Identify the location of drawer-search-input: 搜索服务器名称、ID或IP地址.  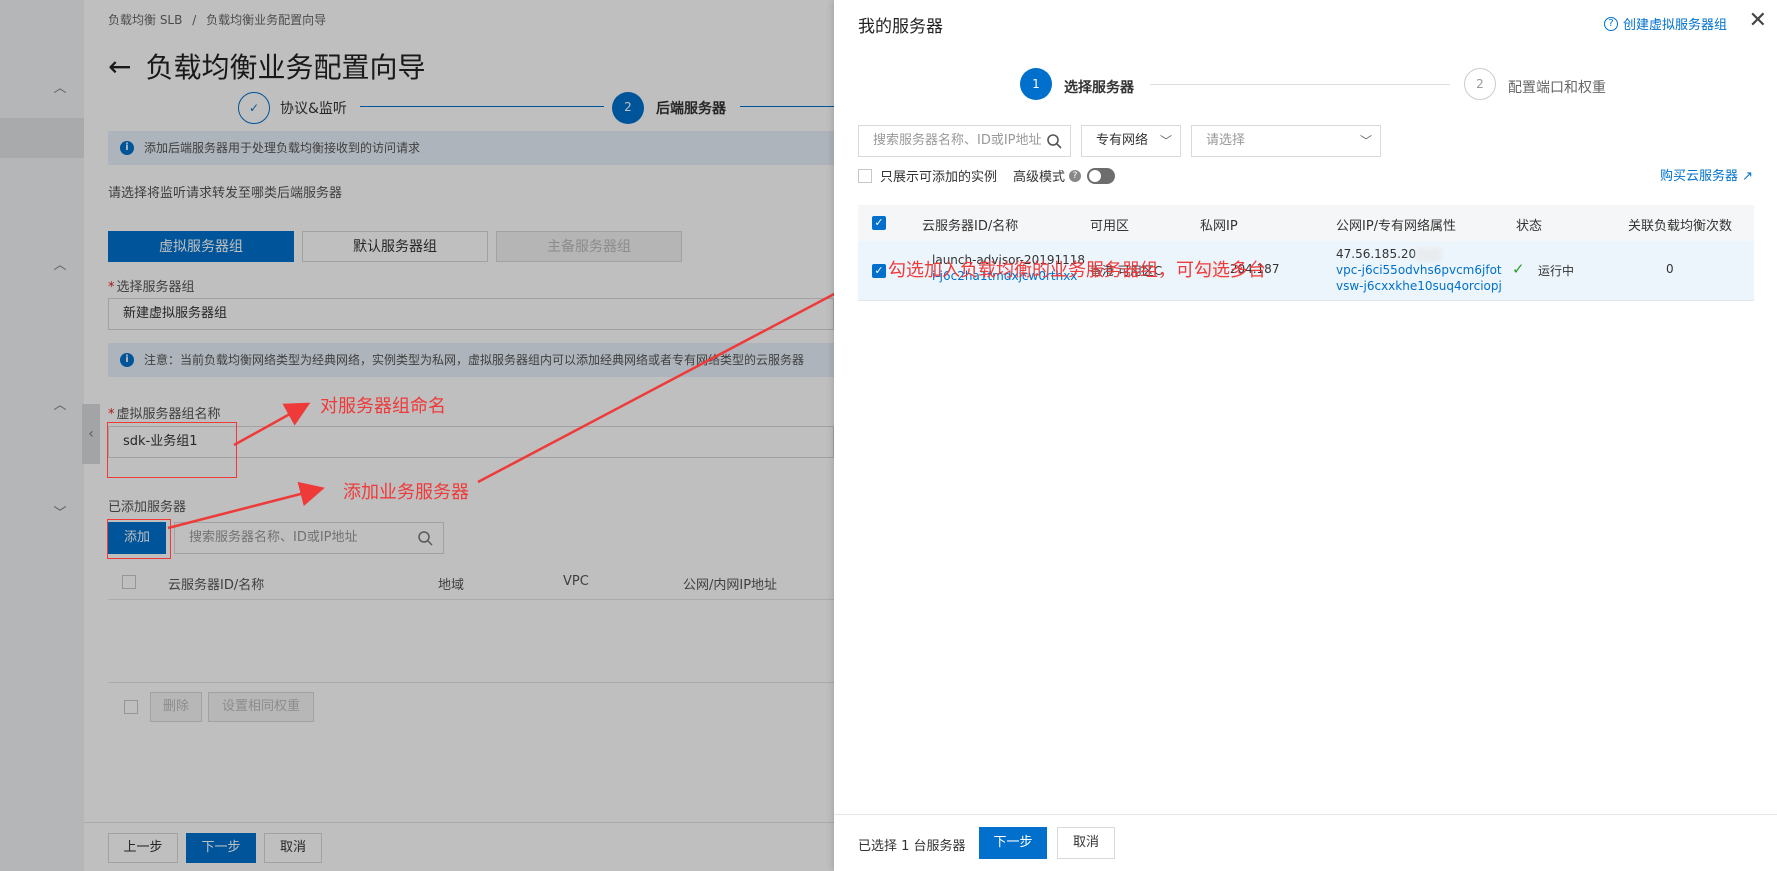
(964, 141).